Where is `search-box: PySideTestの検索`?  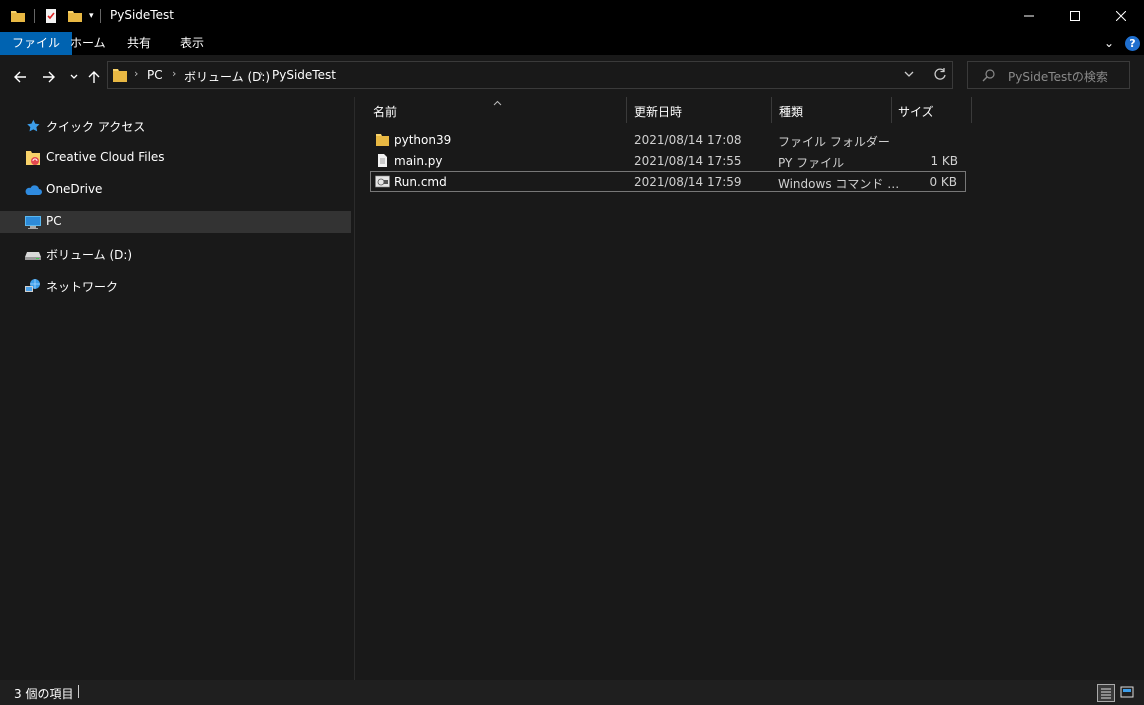
search-box: PySideTestの検索 is located at coordinates (1048, 75).